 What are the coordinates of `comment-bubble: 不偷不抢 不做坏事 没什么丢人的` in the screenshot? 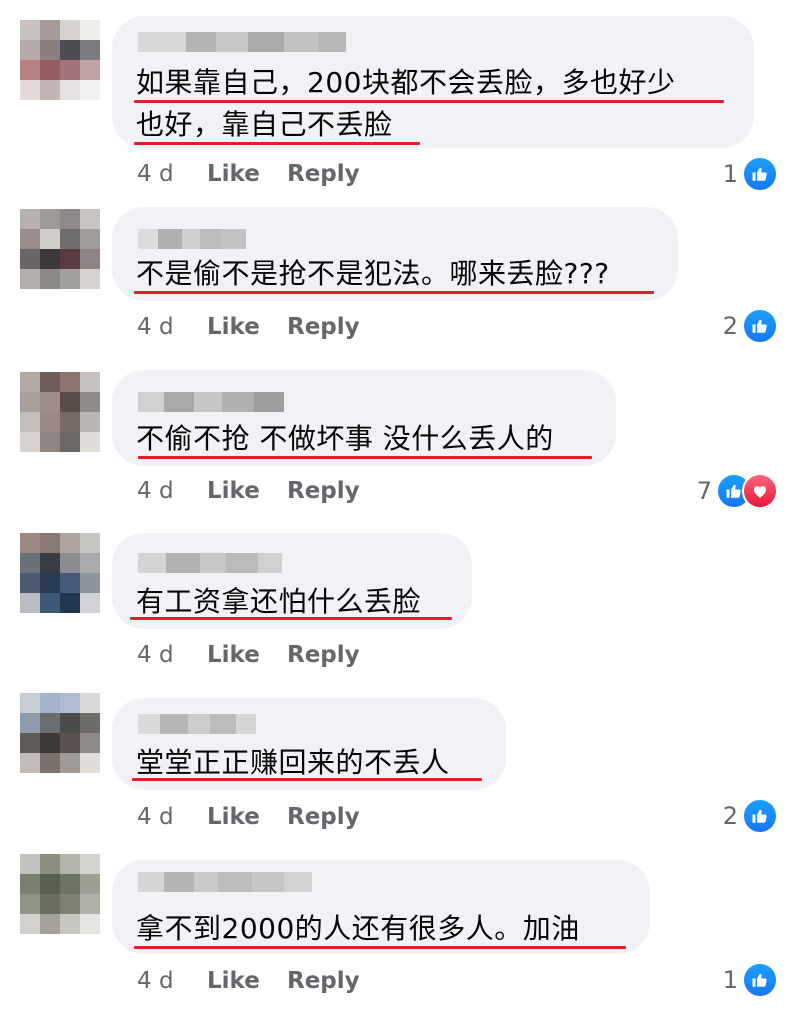 It's located at (364, 418).